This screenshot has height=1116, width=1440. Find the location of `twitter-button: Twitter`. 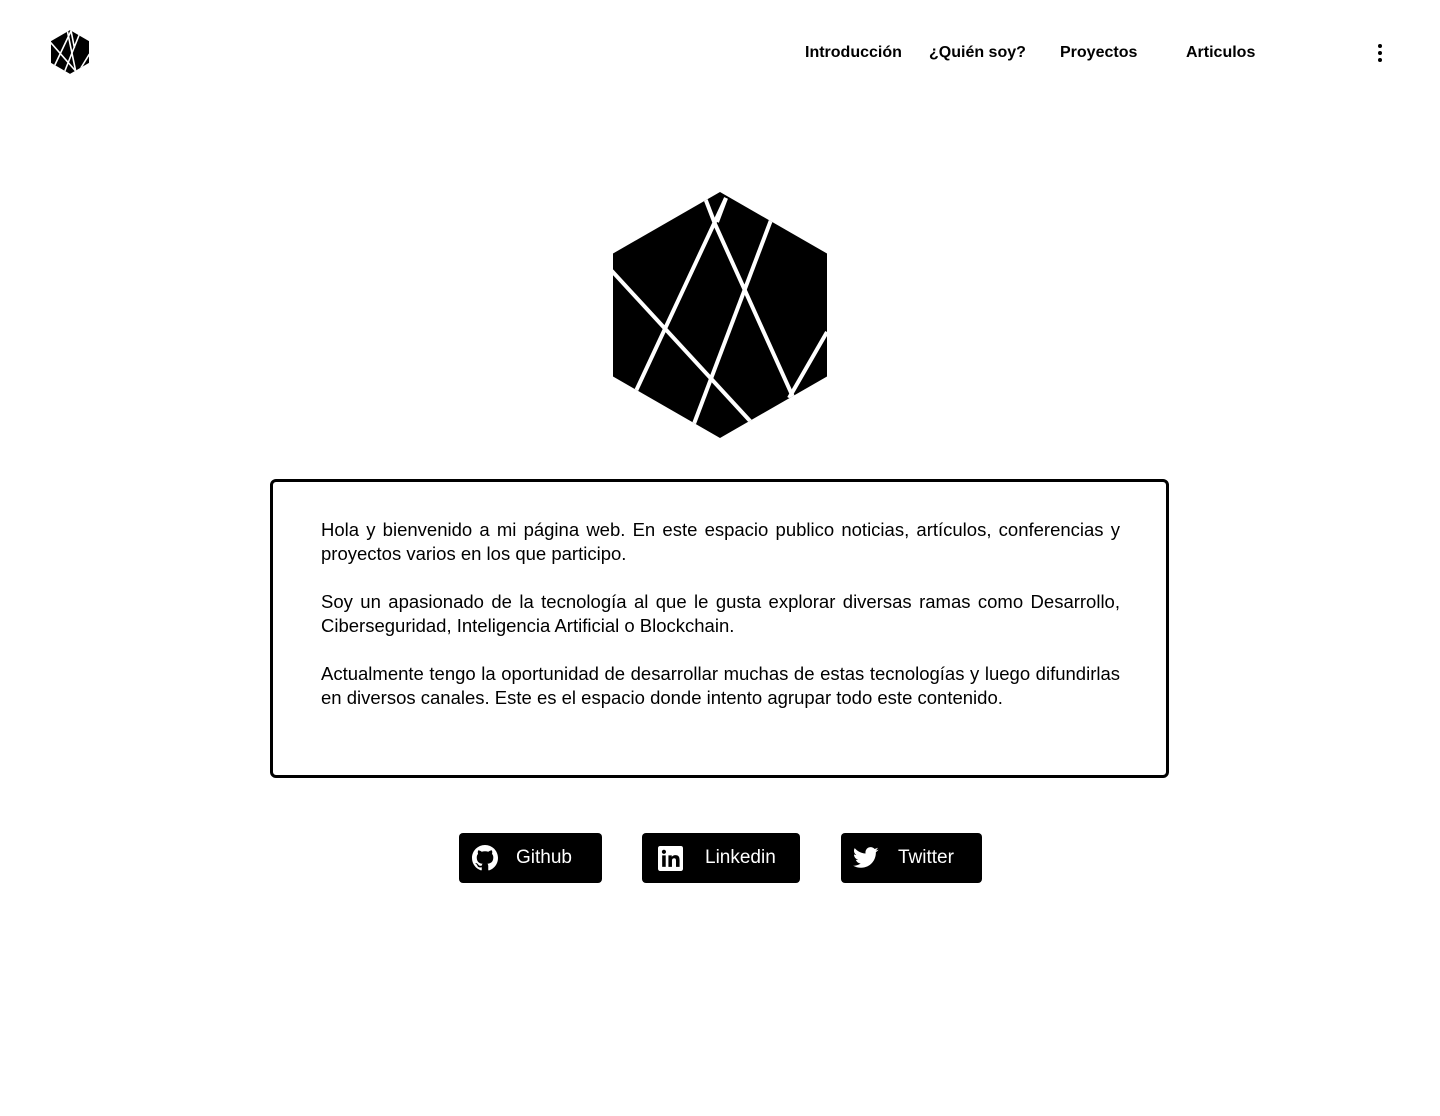

twitter-button: Twitter is located at coordinates (911, 858).